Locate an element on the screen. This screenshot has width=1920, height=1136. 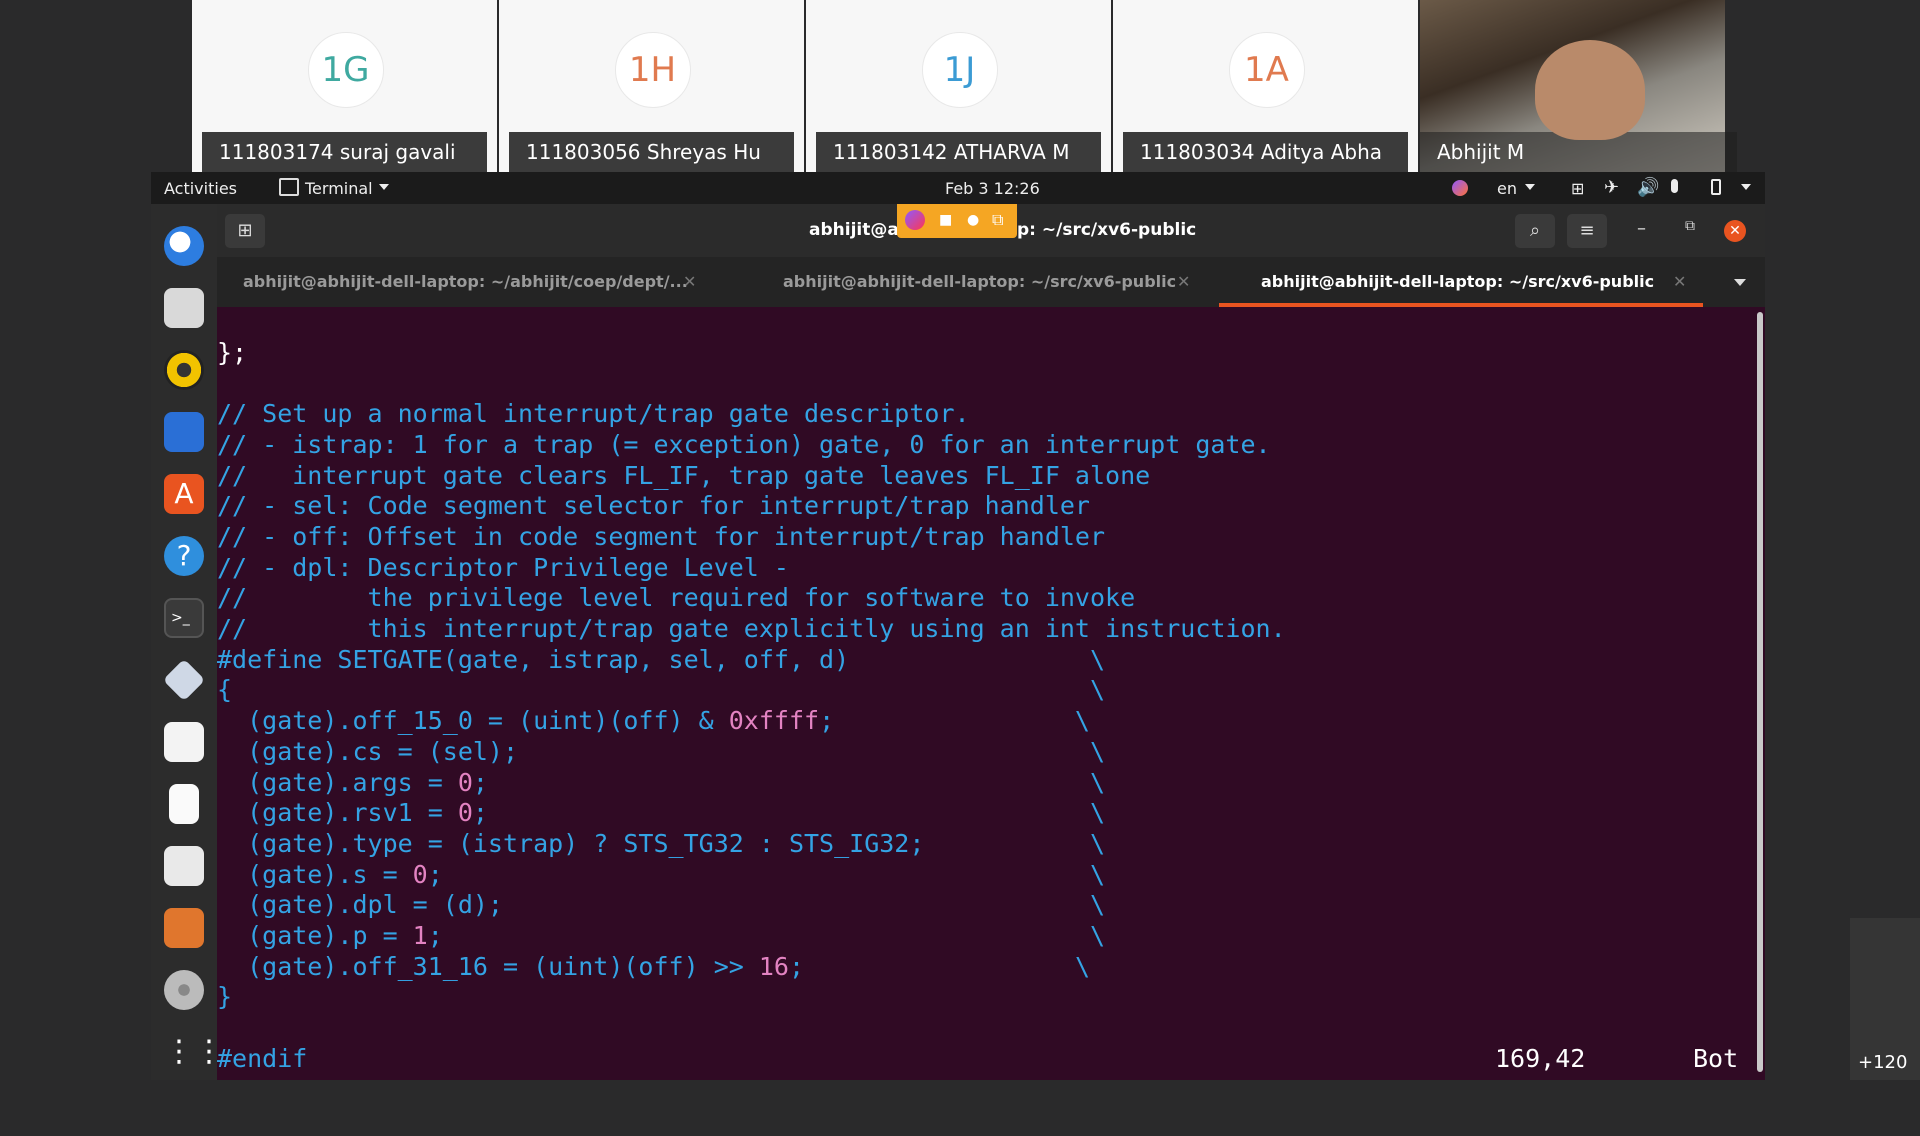
participant-tile: 1G 111803174 suraj gavali is located at coordinates (344, 86).